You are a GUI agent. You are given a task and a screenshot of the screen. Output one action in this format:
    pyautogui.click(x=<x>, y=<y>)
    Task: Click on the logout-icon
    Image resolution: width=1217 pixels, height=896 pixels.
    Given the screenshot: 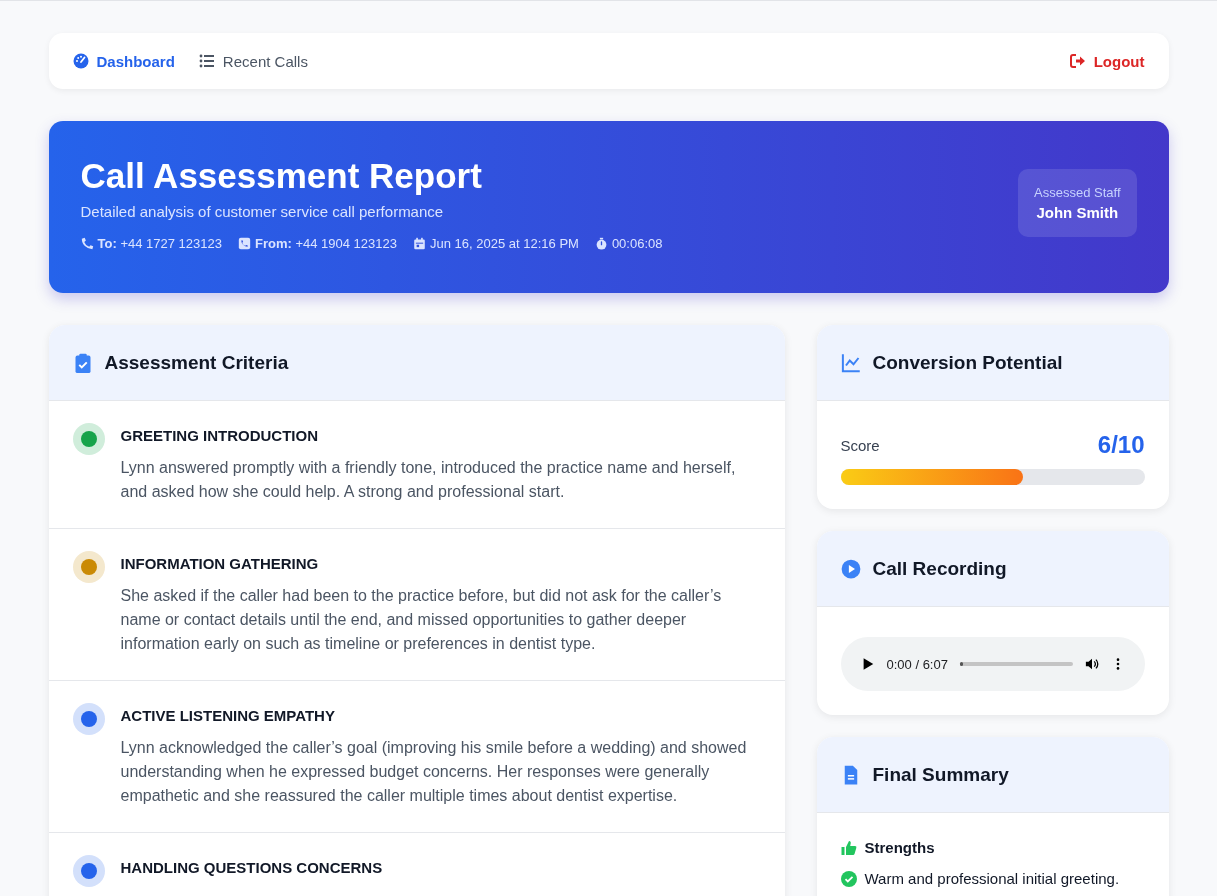 What is the action you would take?
    pyautogui.click(x=1077, y=61)
    